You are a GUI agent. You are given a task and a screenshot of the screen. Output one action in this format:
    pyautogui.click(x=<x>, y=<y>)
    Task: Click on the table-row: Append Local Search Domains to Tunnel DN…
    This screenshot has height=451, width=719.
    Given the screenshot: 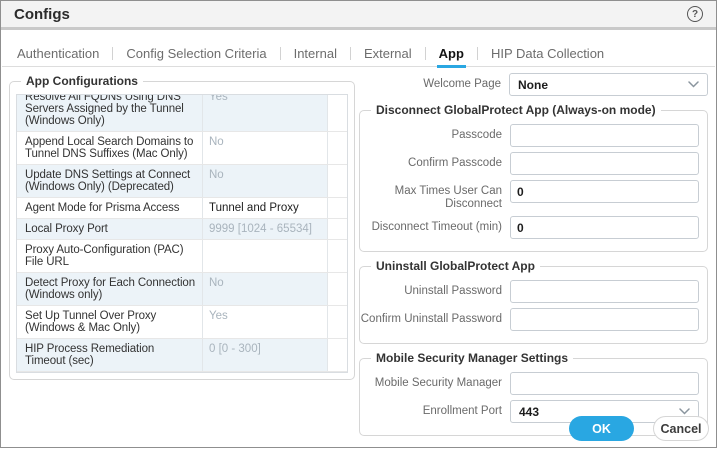 What is the action you would take?
    pyautogui.click(x=182, y=148)
    